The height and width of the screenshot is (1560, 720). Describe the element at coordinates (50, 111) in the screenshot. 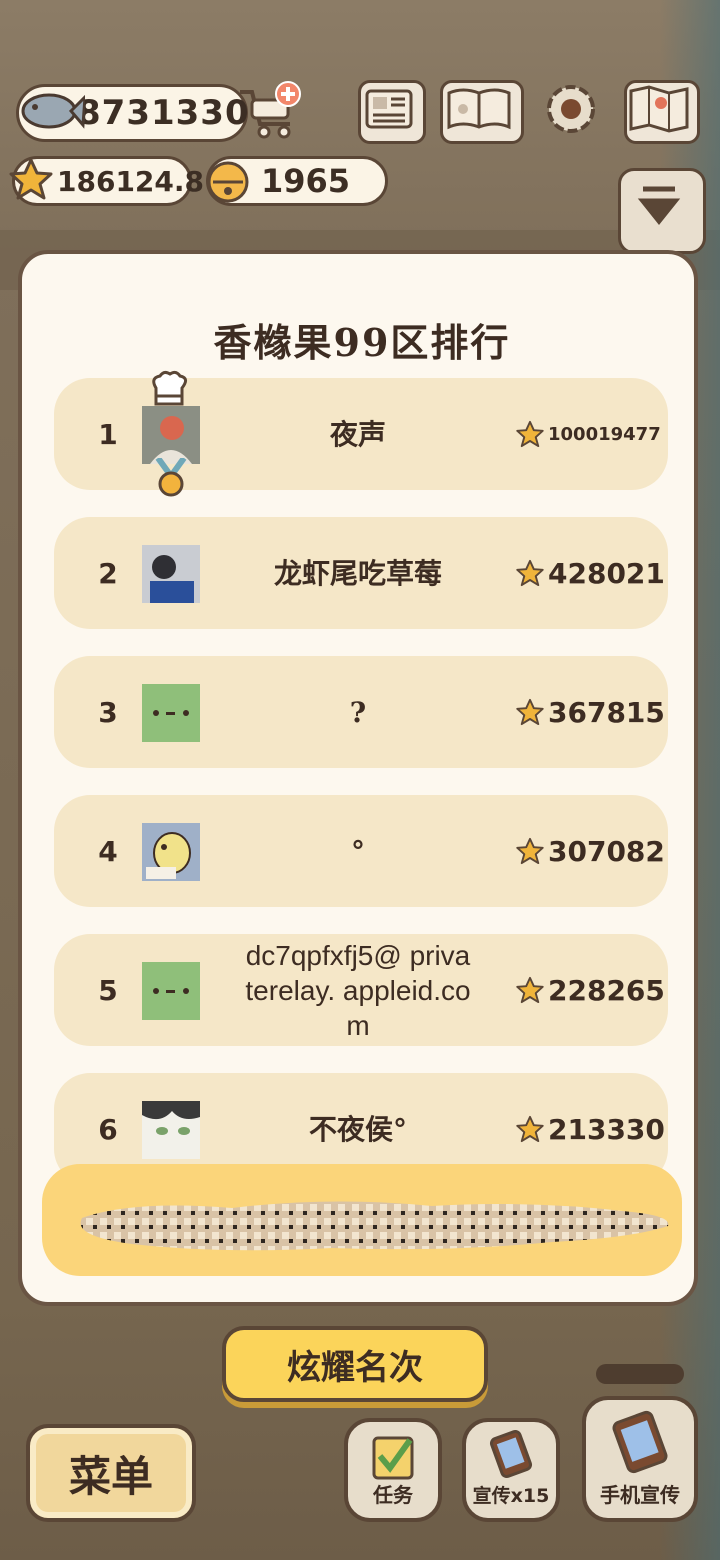

I see `fish-icon` at that location.